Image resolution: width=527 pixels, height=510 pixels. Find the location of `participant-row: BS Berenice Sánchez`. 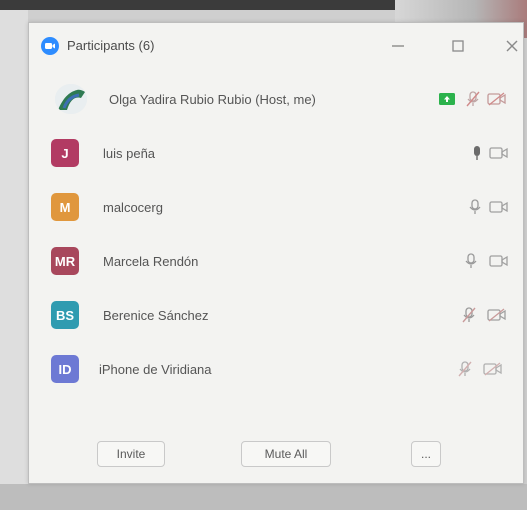

participant-row: BS Berenice Sánchez is located at coordinates (276, 315).